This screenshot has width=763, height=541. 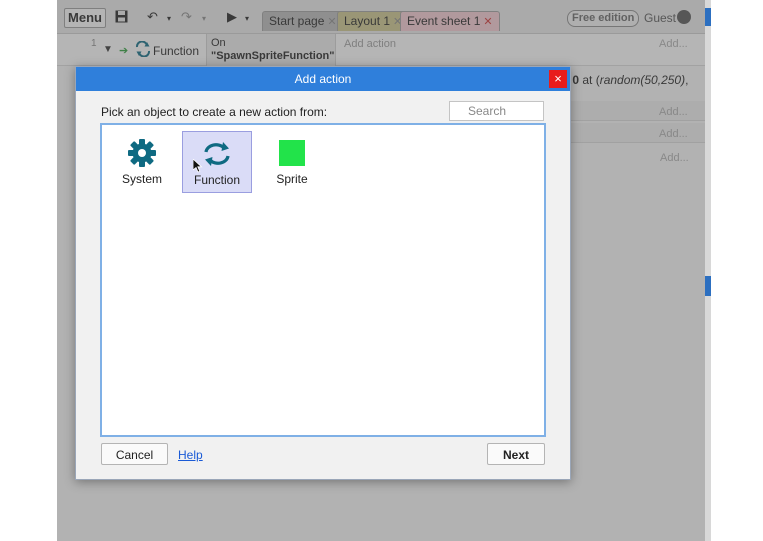 What do you see at coordinates (496, 111) in the screenshot?
I see `search-input` at bounding box center [496, 111].